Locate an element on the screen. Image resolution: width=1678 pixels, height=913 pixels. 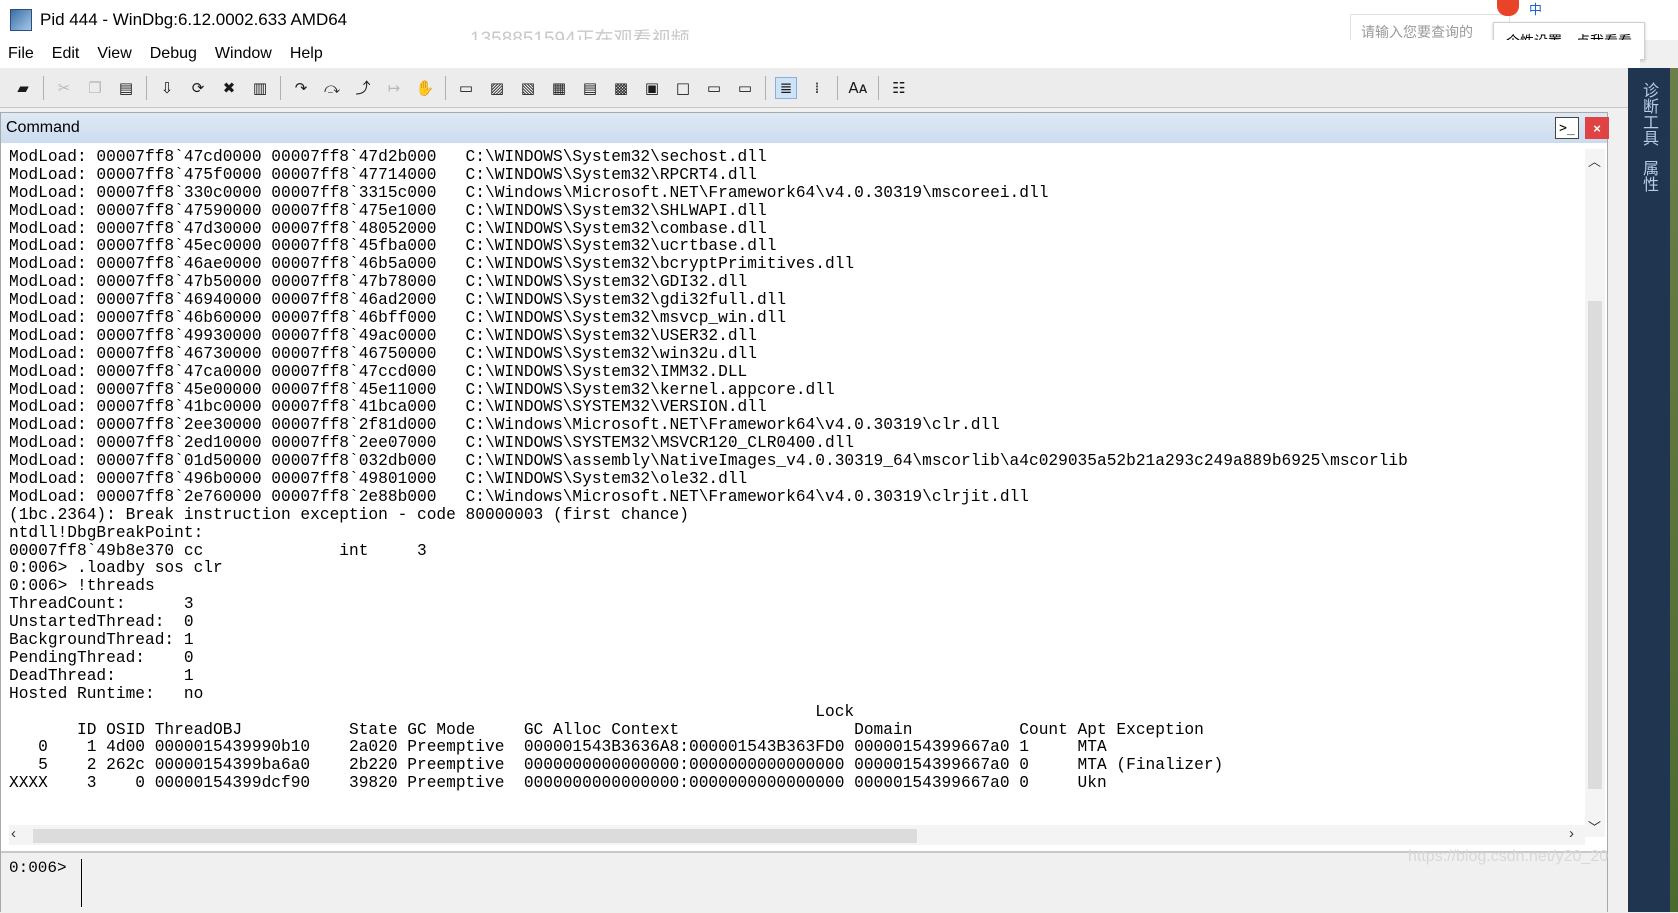
menu-help: Help is located at coordinates (306, 54).